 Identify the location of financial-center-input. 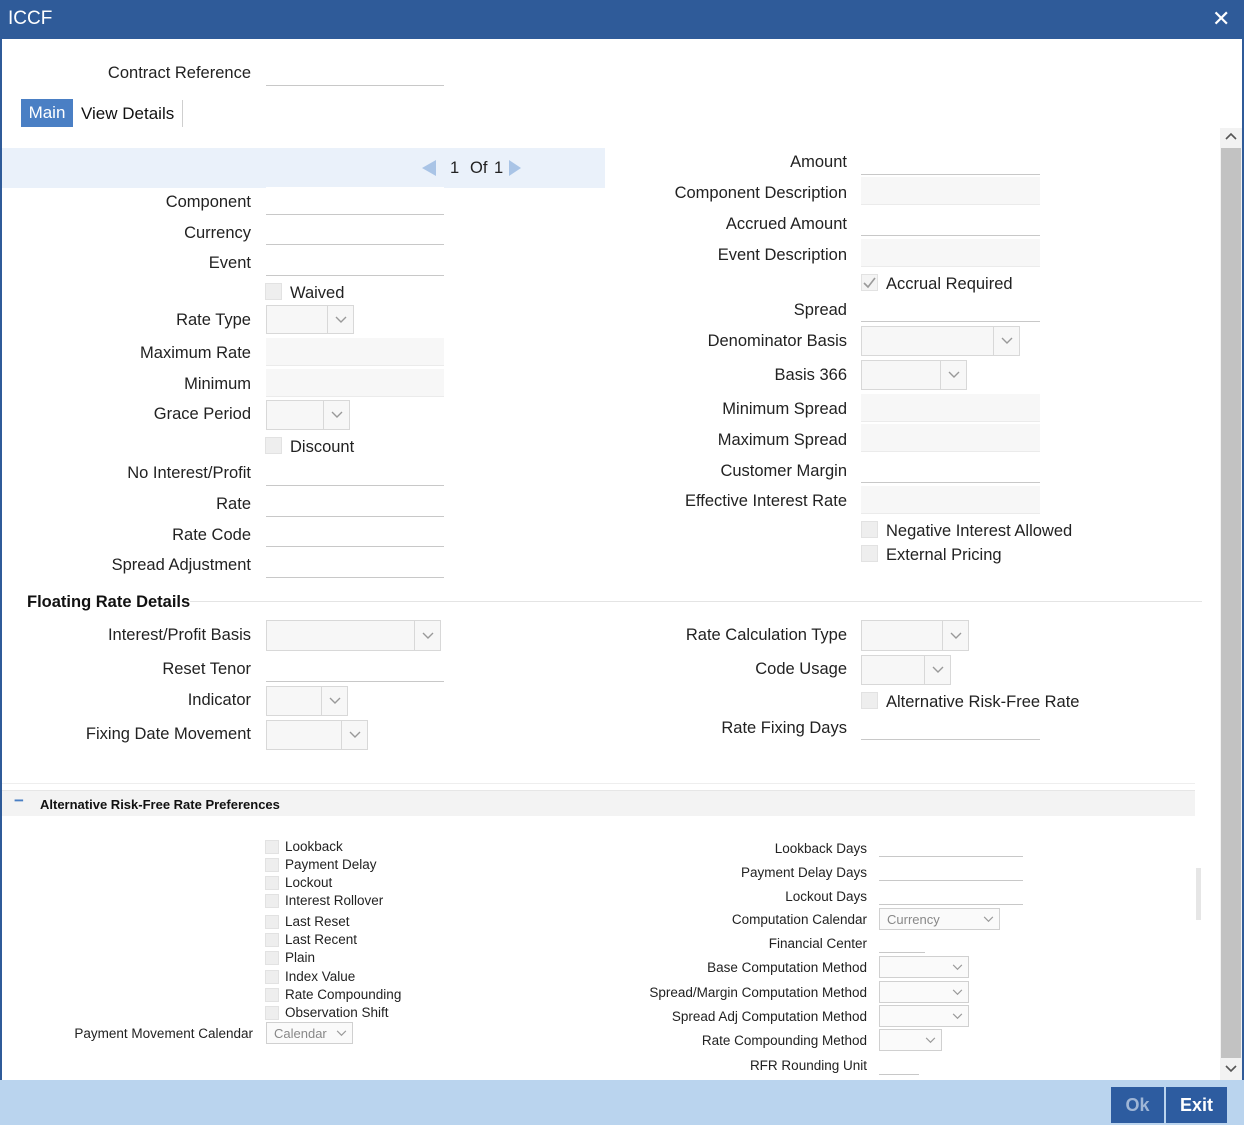
(902, 942).